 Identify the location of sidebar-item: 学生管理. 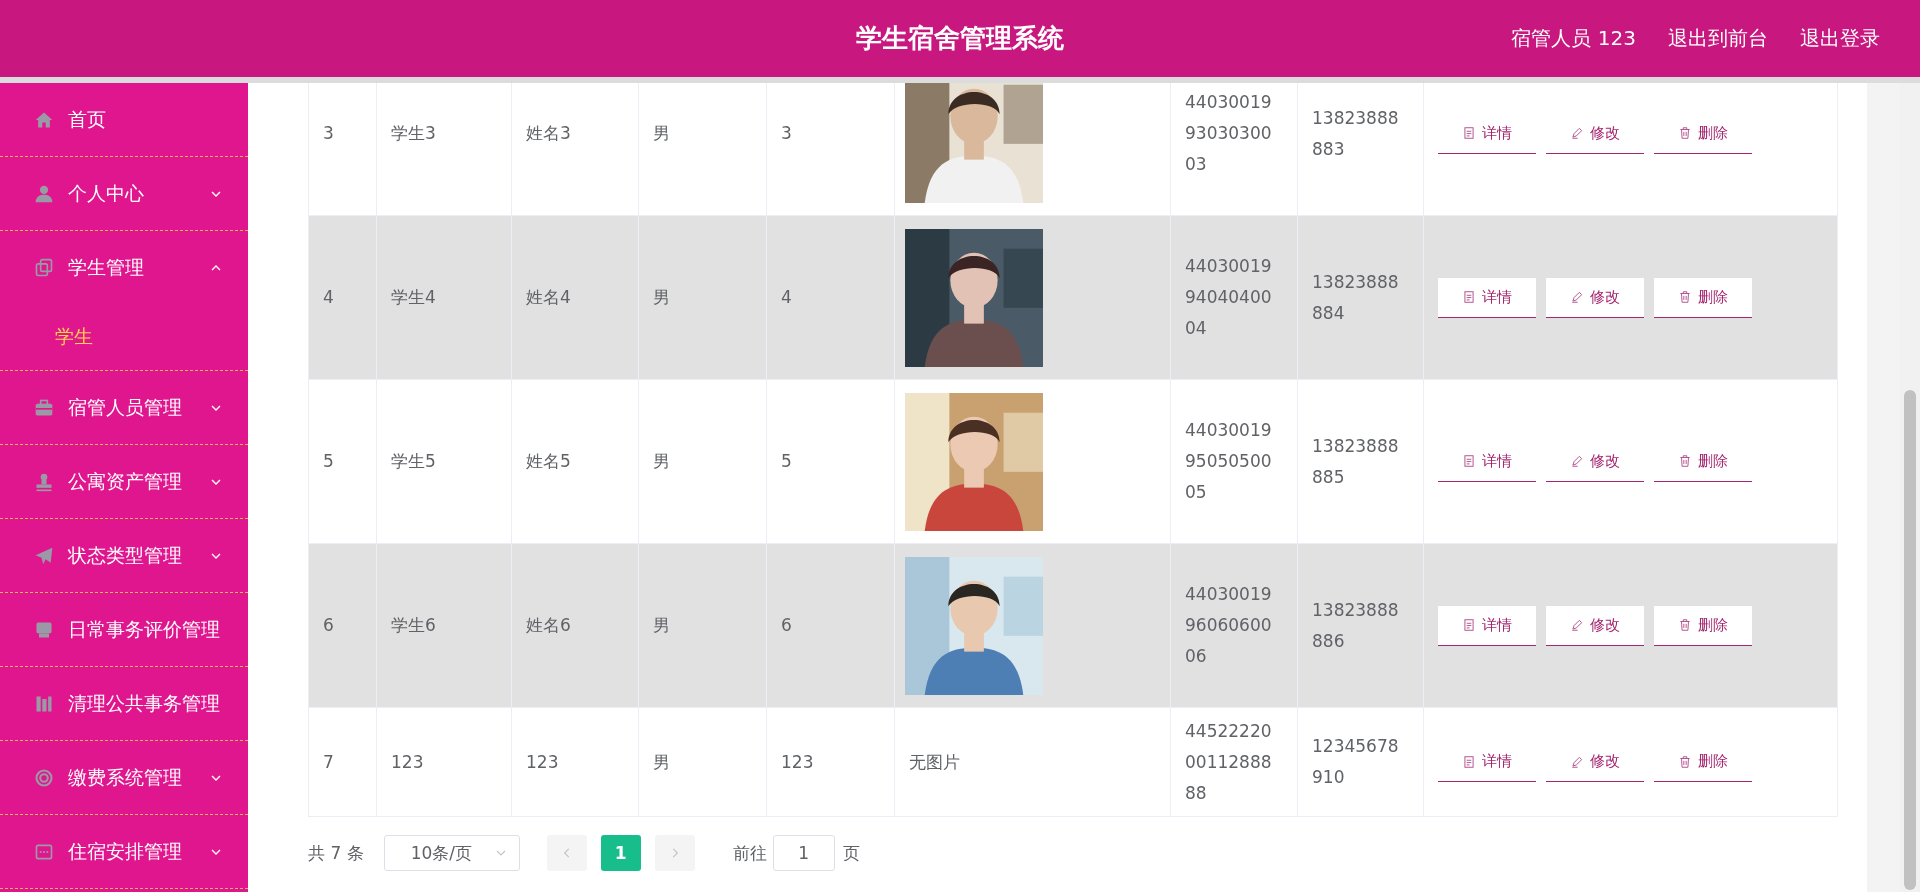
(124, 267).